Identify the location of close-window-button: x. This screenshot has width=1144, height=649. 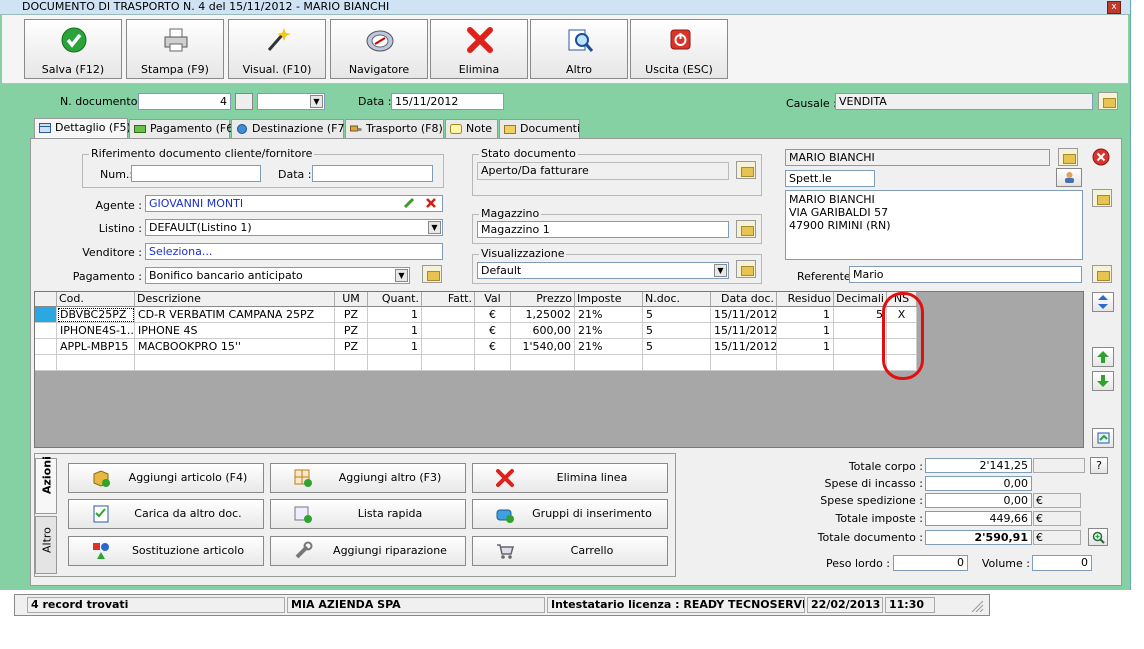
(1114, 7).